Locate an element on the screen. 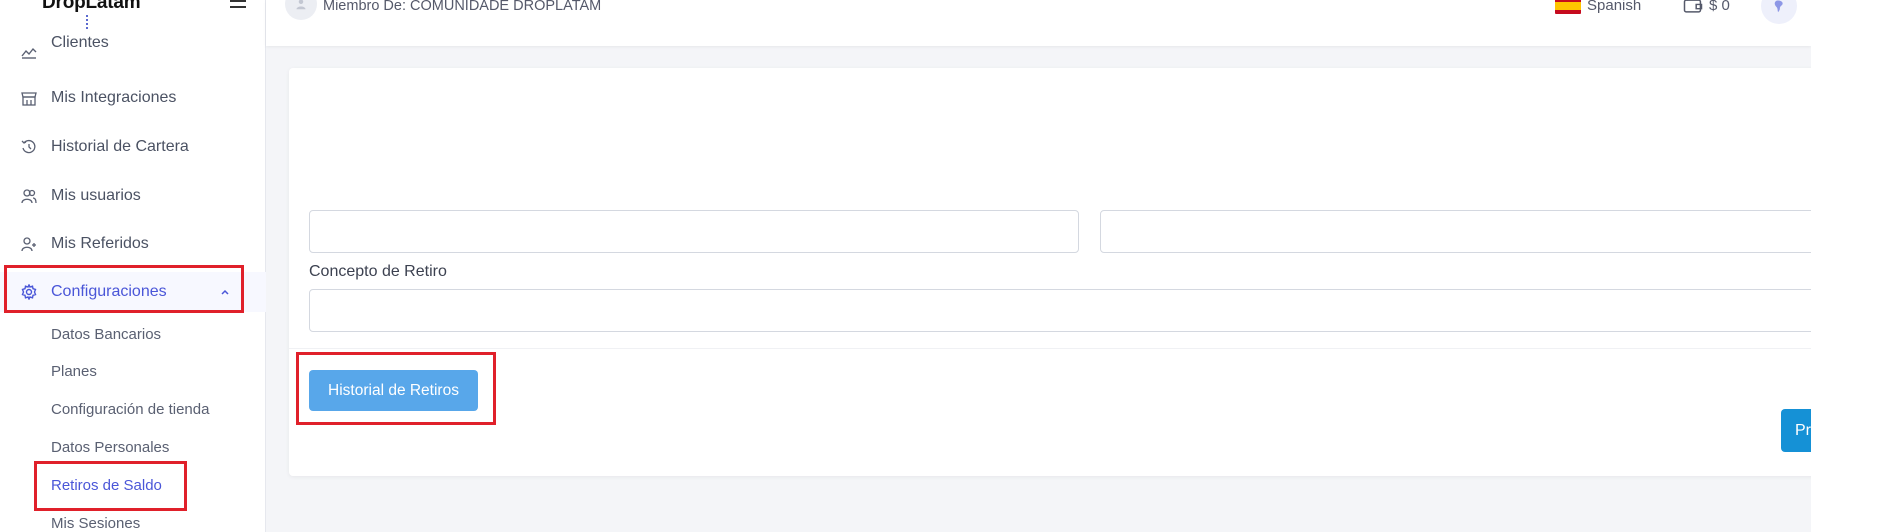  sidebar-item-mis-usuarios: Mis usuarios is located at coordinates (133, 196).